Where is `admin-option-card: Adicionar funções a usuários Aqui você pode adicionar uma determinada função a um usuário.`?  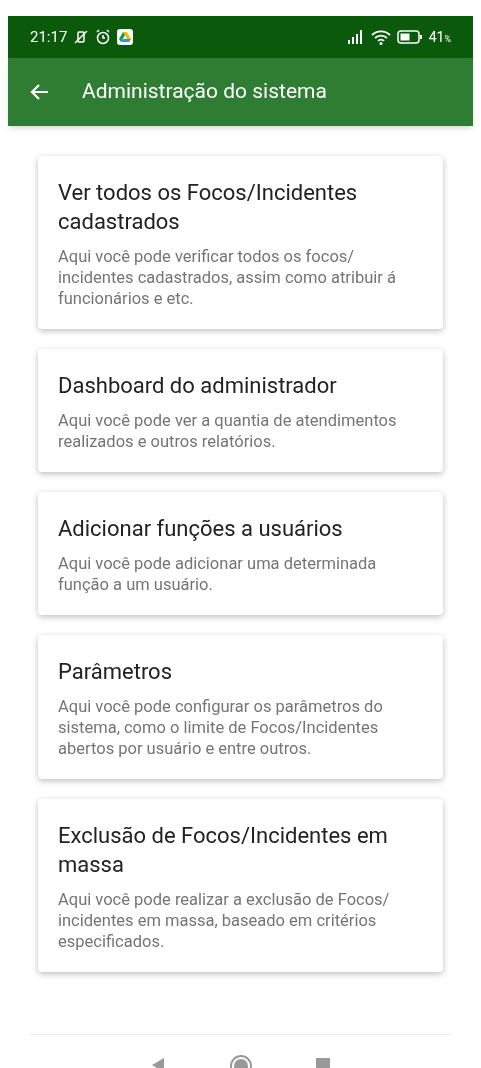
admin-option-card: Adicionar funções a usuários Aqui você pode adicionar uma determinada função a um usuário. is located at coordinates (240, 553).